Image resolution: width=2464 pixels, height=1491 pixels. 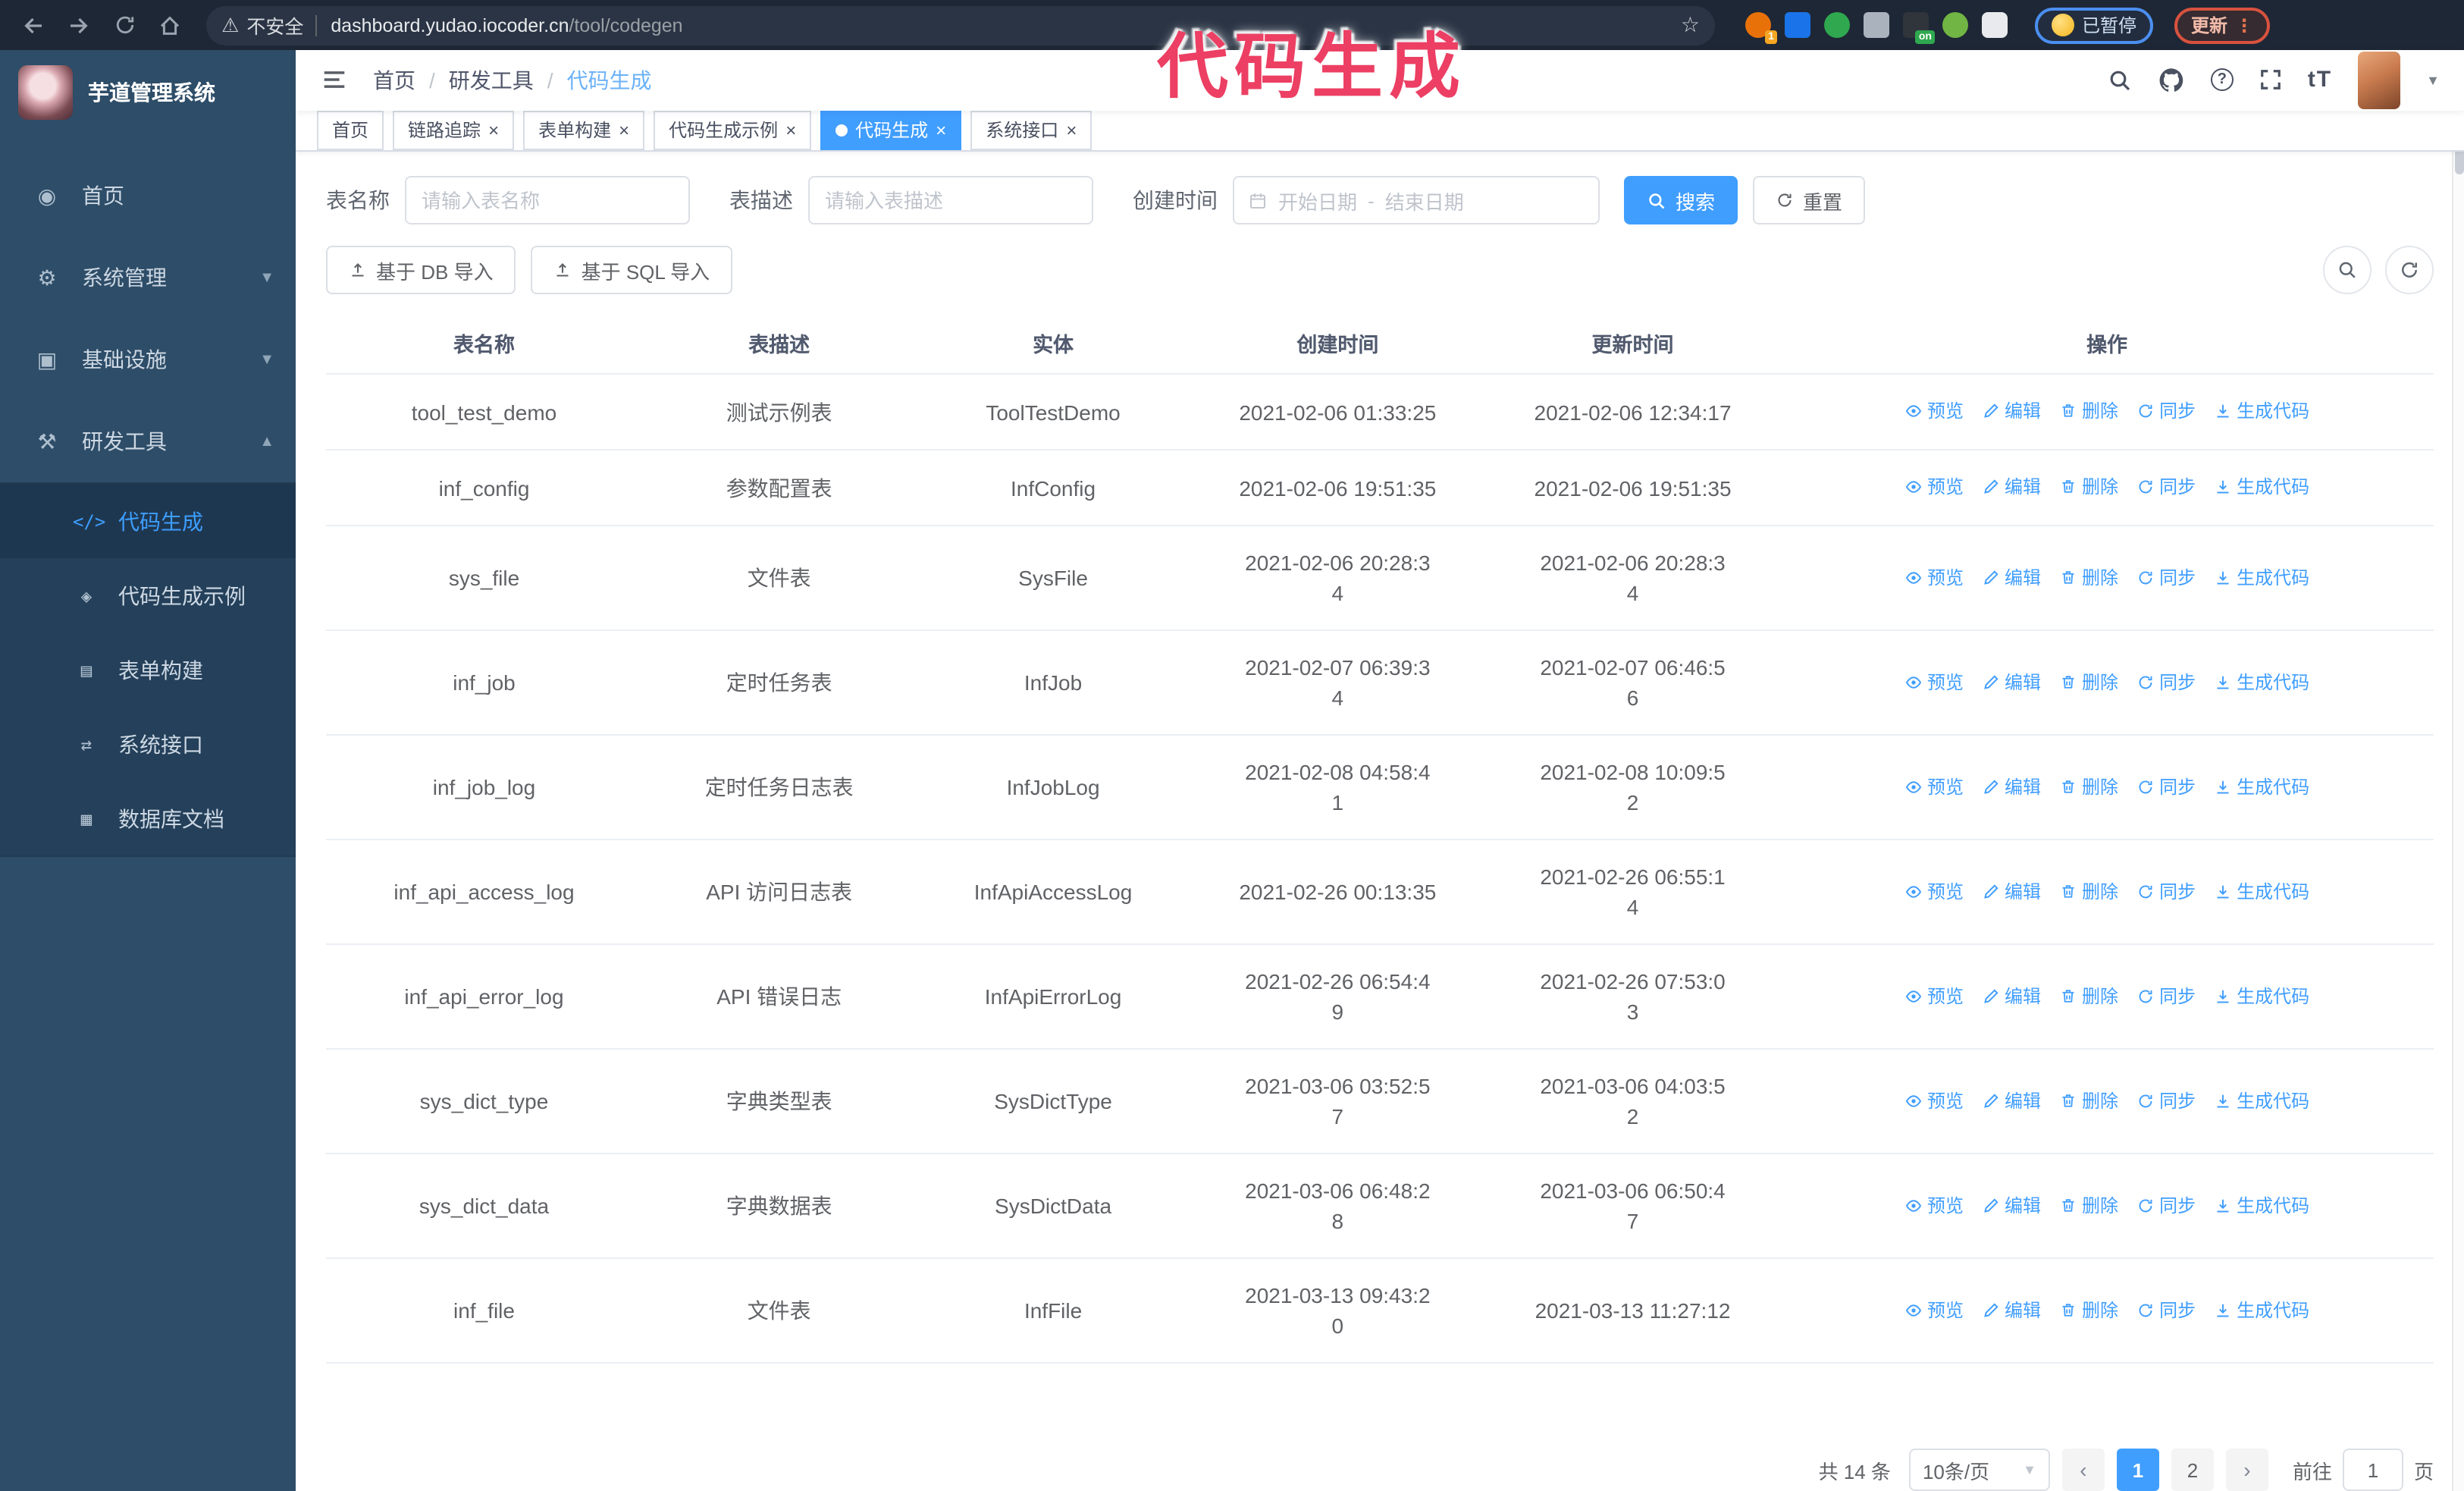 I want to click on help-icon: ?, so click(x=2222, y=80).